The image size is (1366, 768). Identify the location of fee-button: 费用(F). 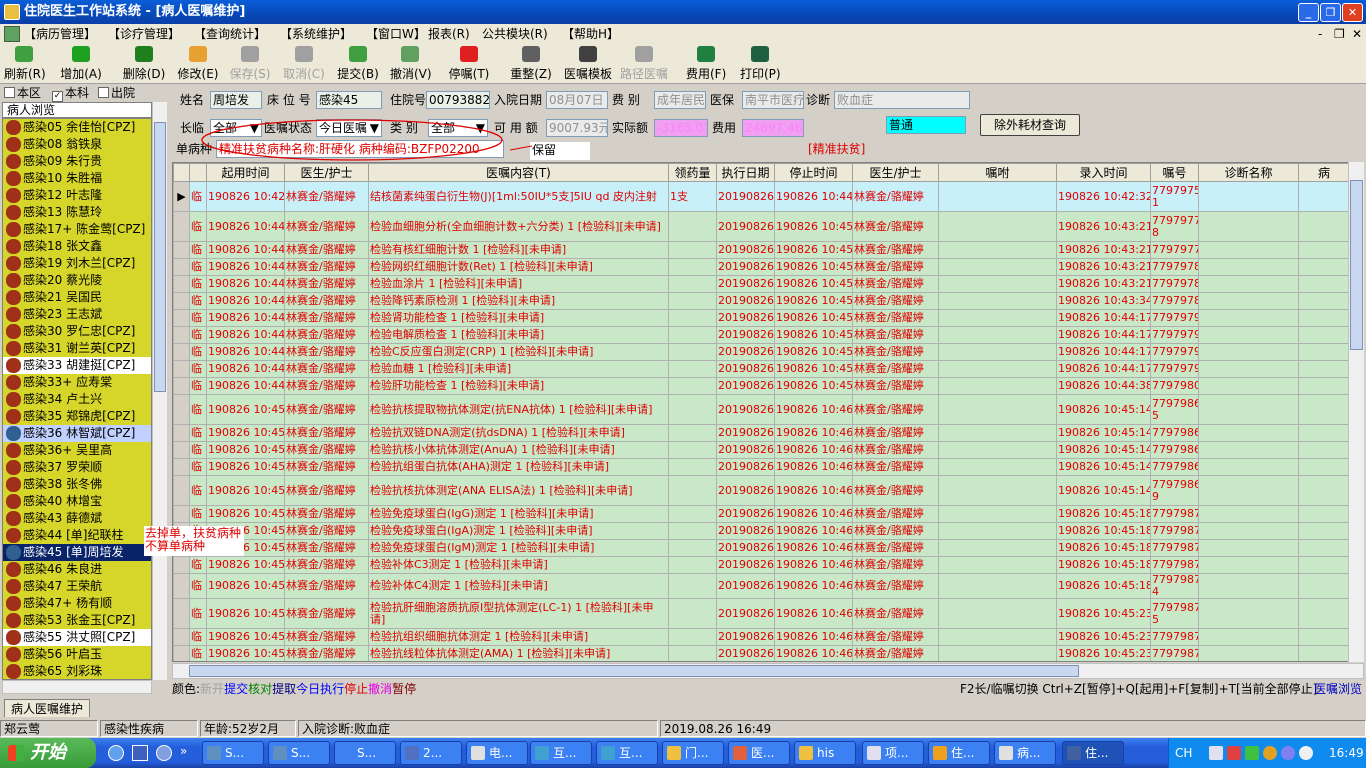
(706, 64).